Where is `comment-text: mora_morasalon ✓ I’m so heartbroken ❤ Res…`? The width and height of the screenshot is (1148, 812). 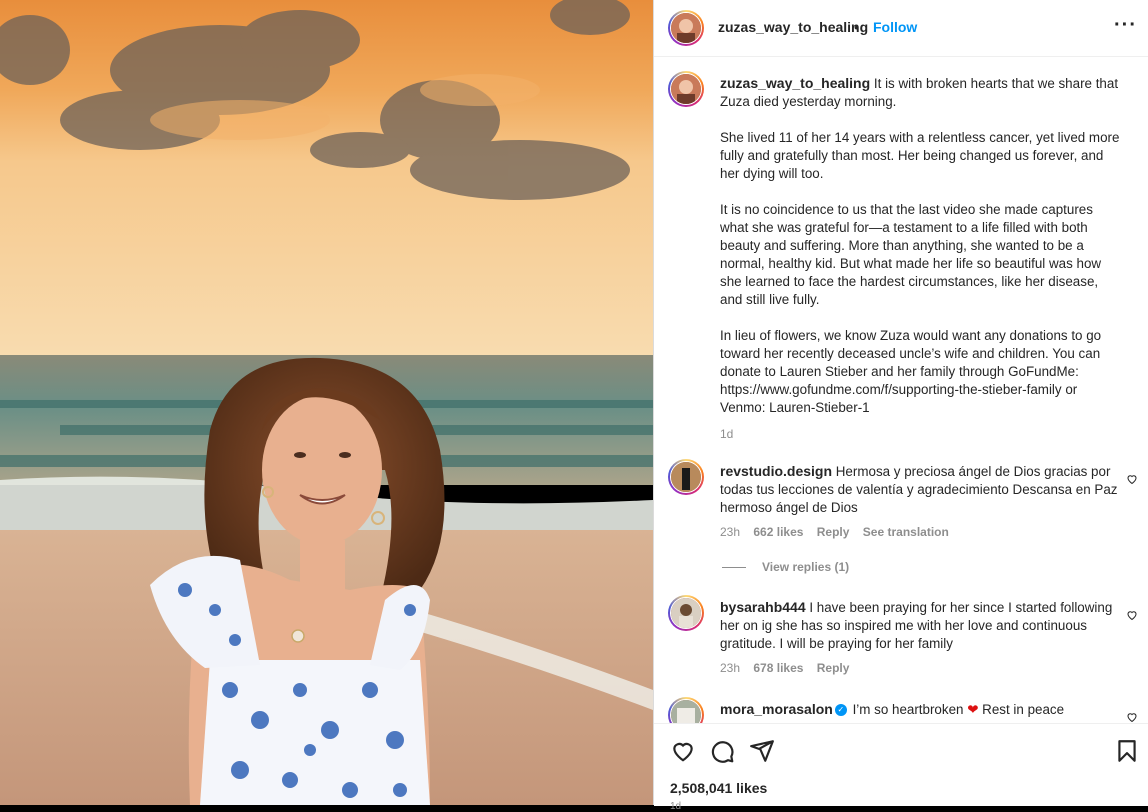
comment-text: mora_morasalon ✓ I’m so heartbroken ❤ Res… is located at coordinates (921, 709).